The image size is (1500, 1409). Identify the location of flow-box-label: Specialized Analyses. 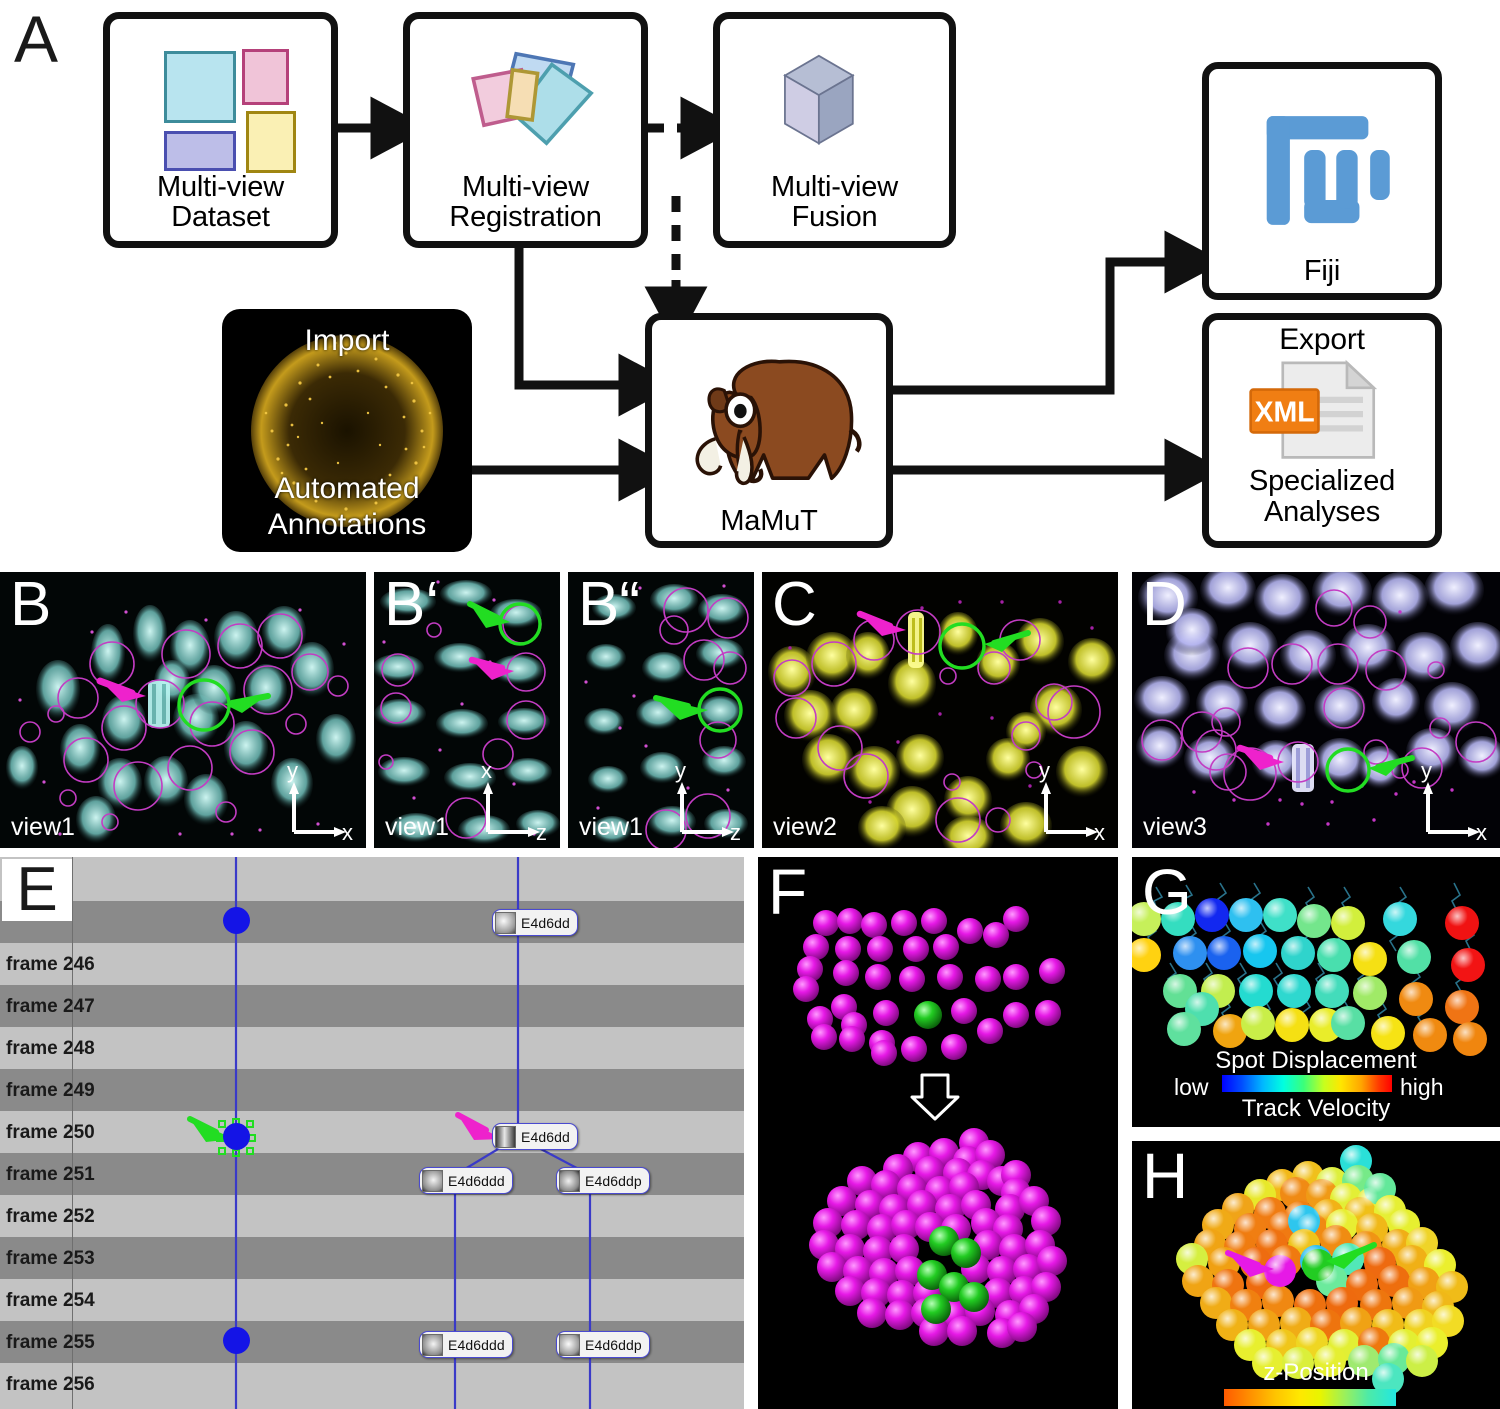
(1322, 496).